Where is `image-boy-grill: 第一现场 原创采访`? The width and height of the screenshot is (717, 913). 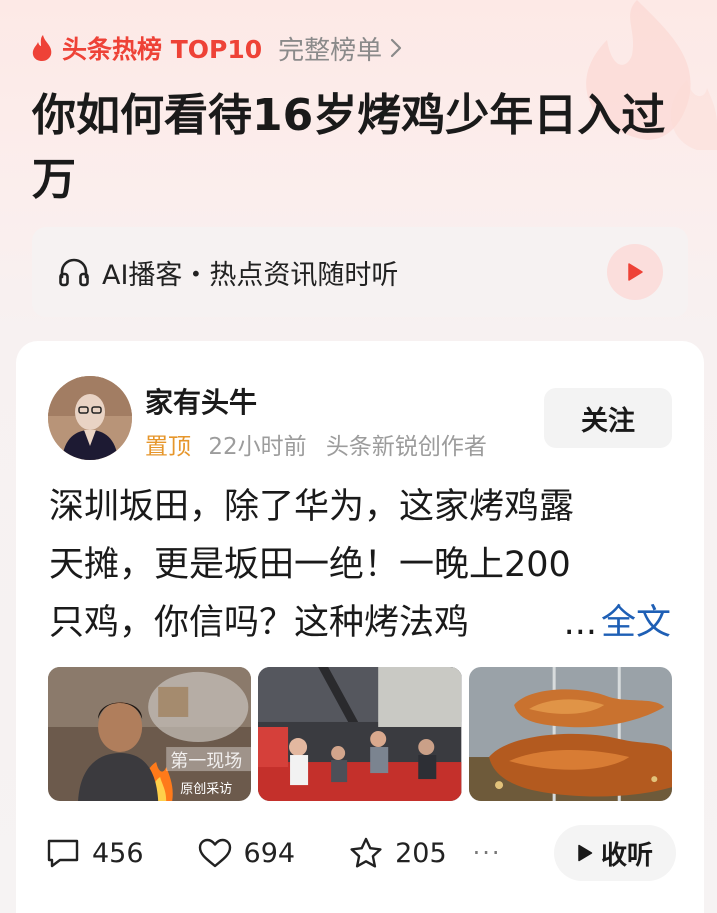 image-boy-grill: 第一现场 原创采访 is located at coordinates (150, 734).